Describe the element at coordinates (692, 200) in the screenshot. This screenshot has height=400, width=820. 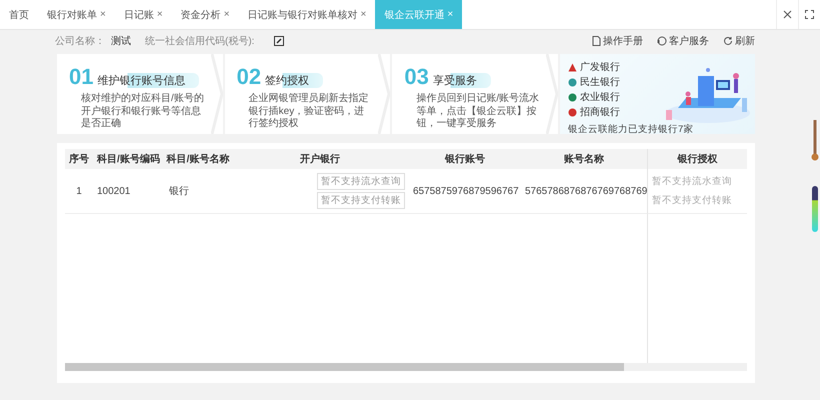
I see `status-text: 暂不支持支付转账` at that location.